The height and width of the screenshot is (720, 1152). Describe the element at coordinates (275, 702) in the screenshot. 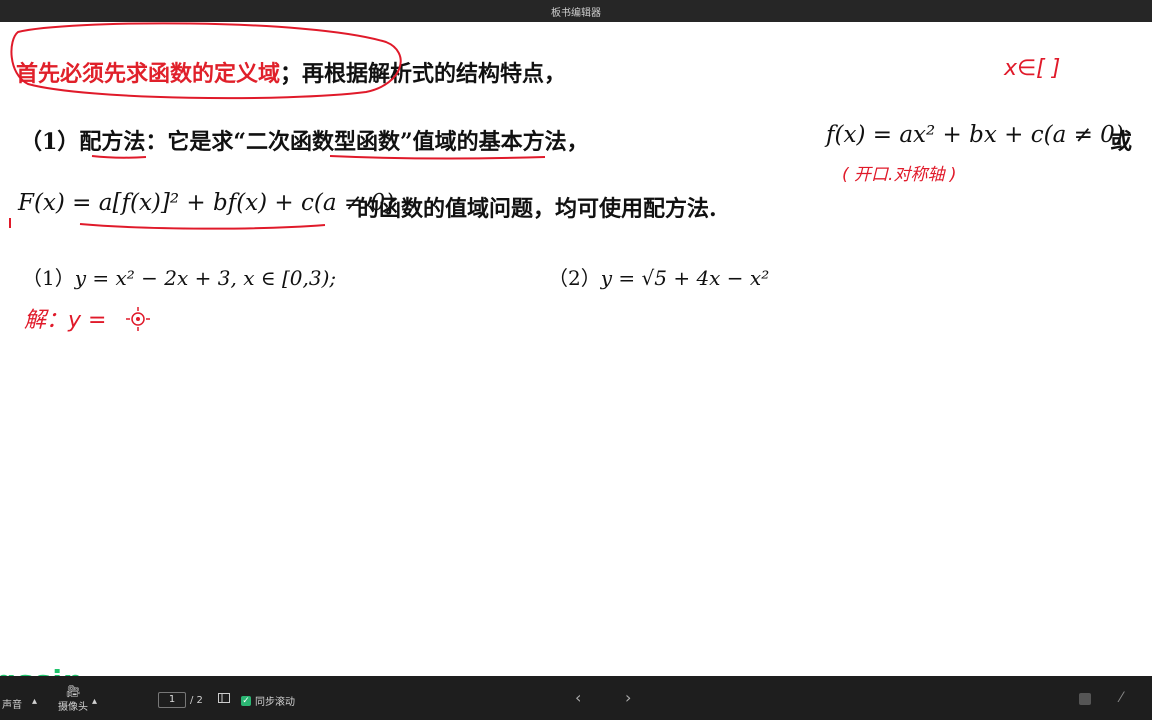

I see `sync-scroll-label: 同步滚动` at that location.